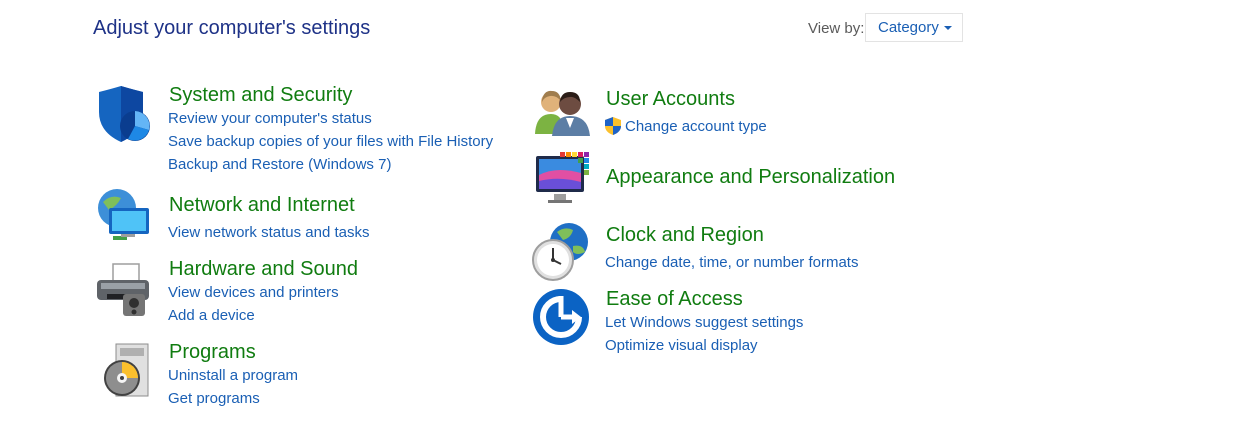 This screenshot has width=1239, height=437. I want to click on network-globe-icon, so click(125, 218).